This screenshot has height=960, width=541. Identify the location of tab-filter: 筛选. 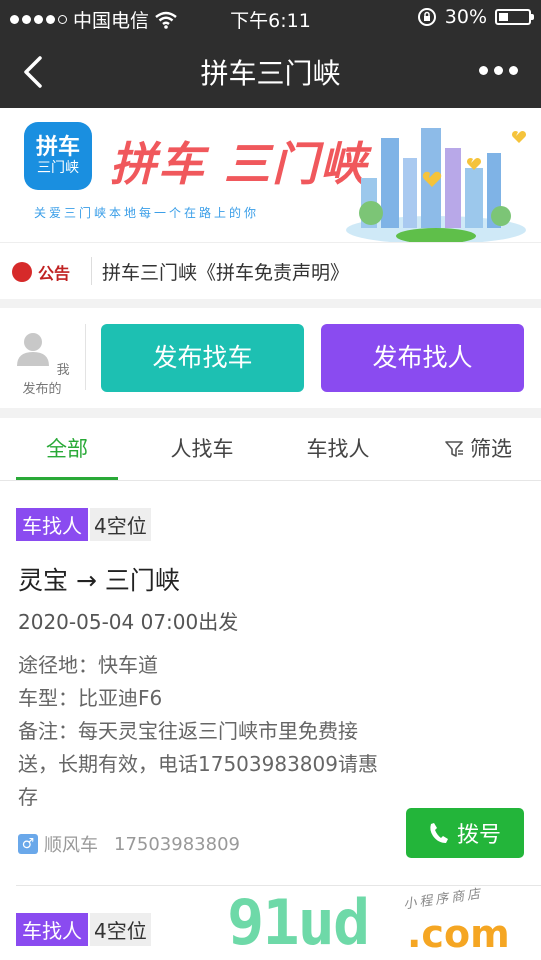
(478, 449).